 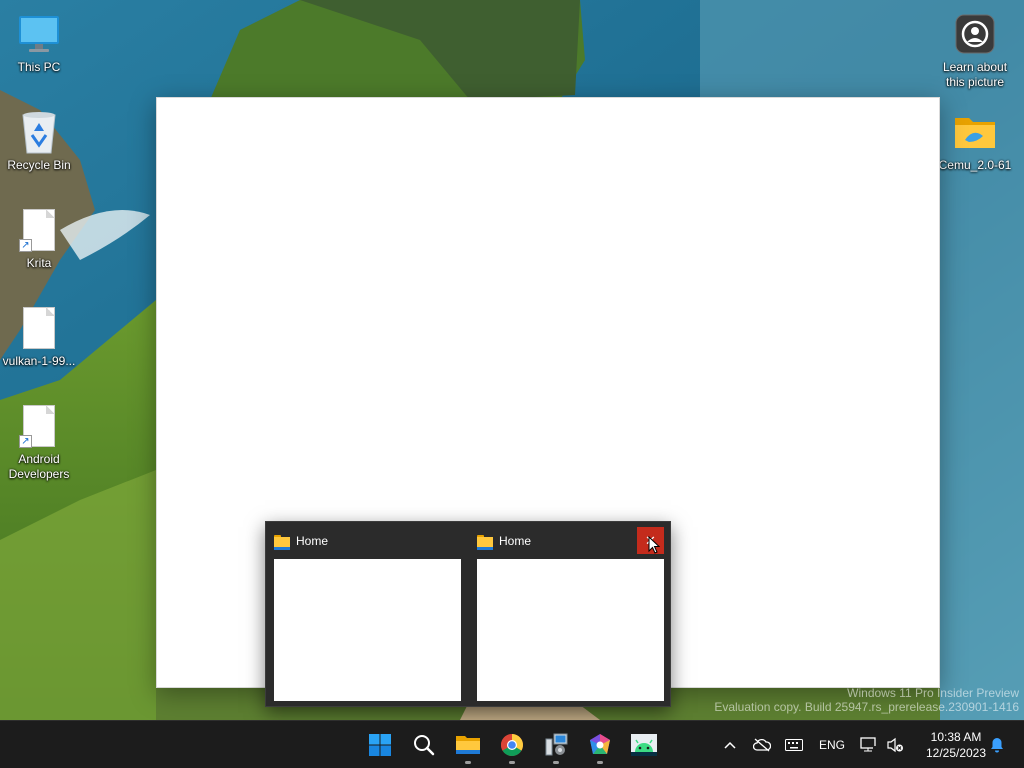 What do you see at coordinates (956, 745) in the screenshot?
I see `clock-button: 10:38 AM 12/25/2023` at bounding box center [956, 745].